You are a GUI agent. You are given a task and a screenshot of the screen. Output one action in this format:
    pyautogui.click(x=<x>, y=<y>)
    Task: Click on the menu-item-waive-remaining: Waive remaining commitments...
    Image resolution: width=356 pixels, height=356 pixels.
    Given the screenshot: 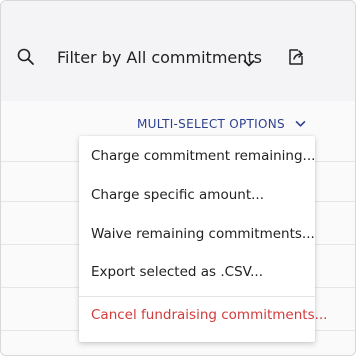 What is the action you would take?
    pyautogui.click(x=203, y=234)
    